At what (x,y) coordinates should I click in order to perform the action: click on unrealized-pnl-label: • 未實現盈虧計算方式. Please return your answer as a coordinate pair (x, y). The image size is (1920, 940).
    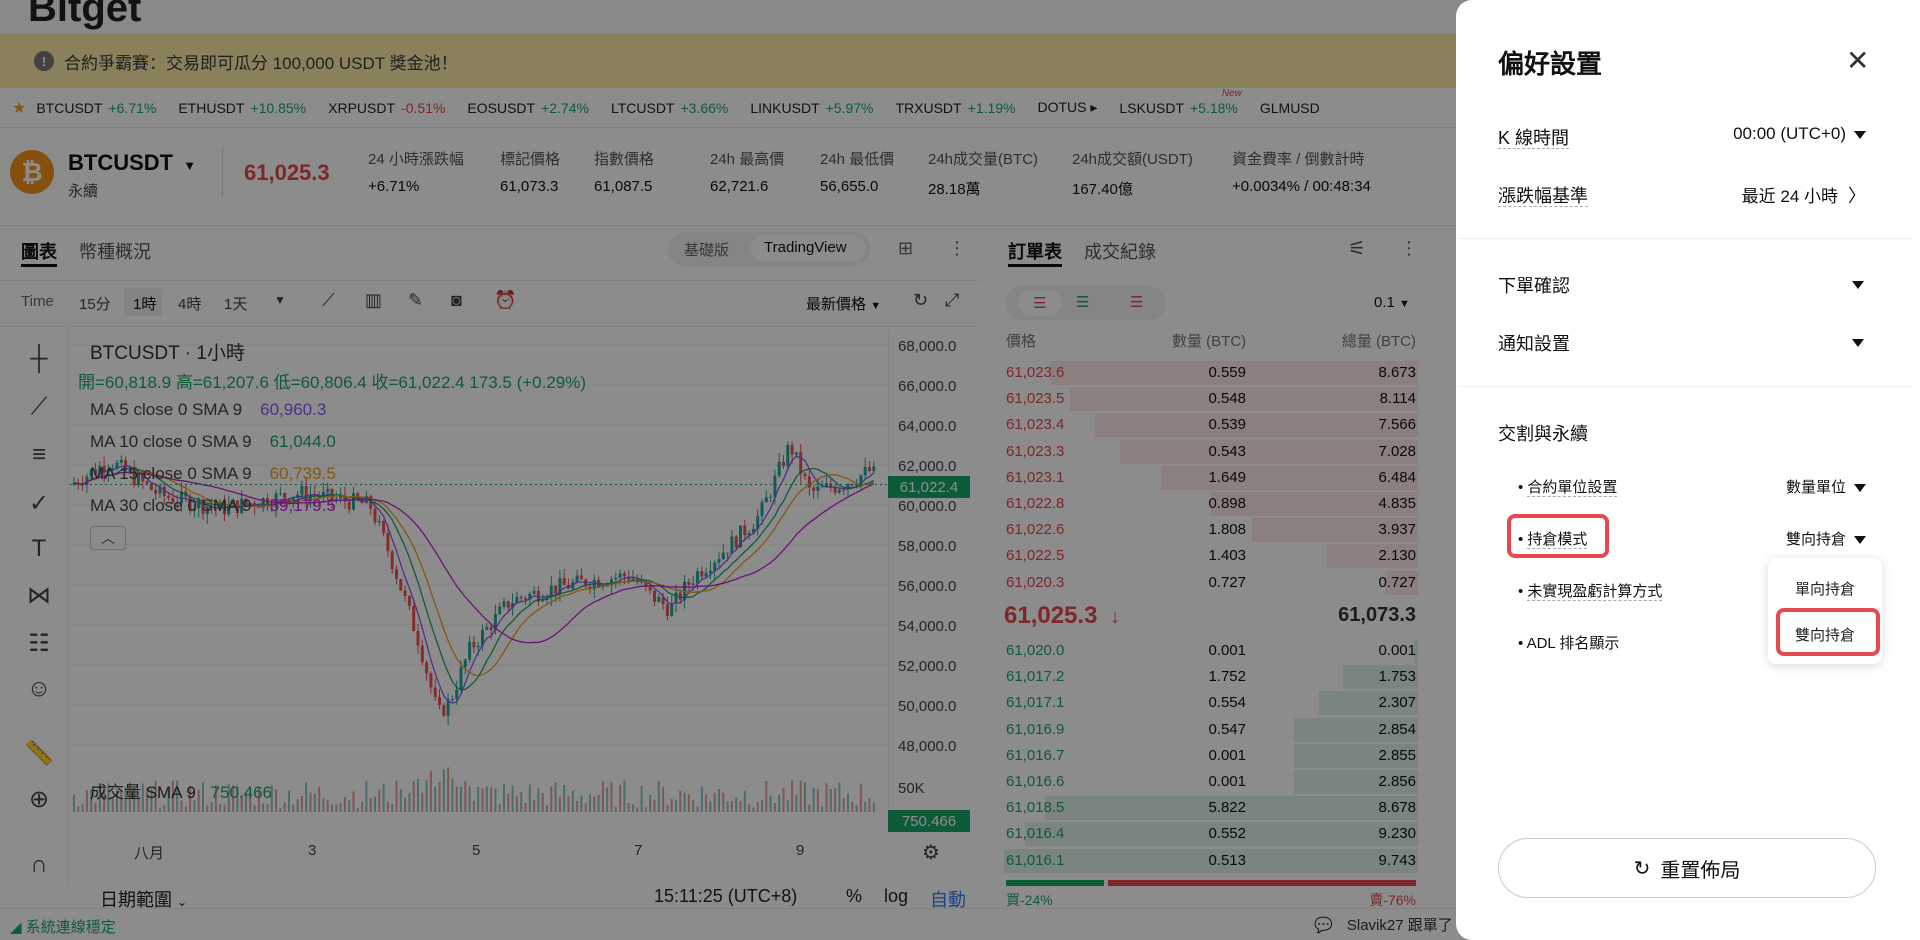
    Looking at the image, I should click on (1590, 592).